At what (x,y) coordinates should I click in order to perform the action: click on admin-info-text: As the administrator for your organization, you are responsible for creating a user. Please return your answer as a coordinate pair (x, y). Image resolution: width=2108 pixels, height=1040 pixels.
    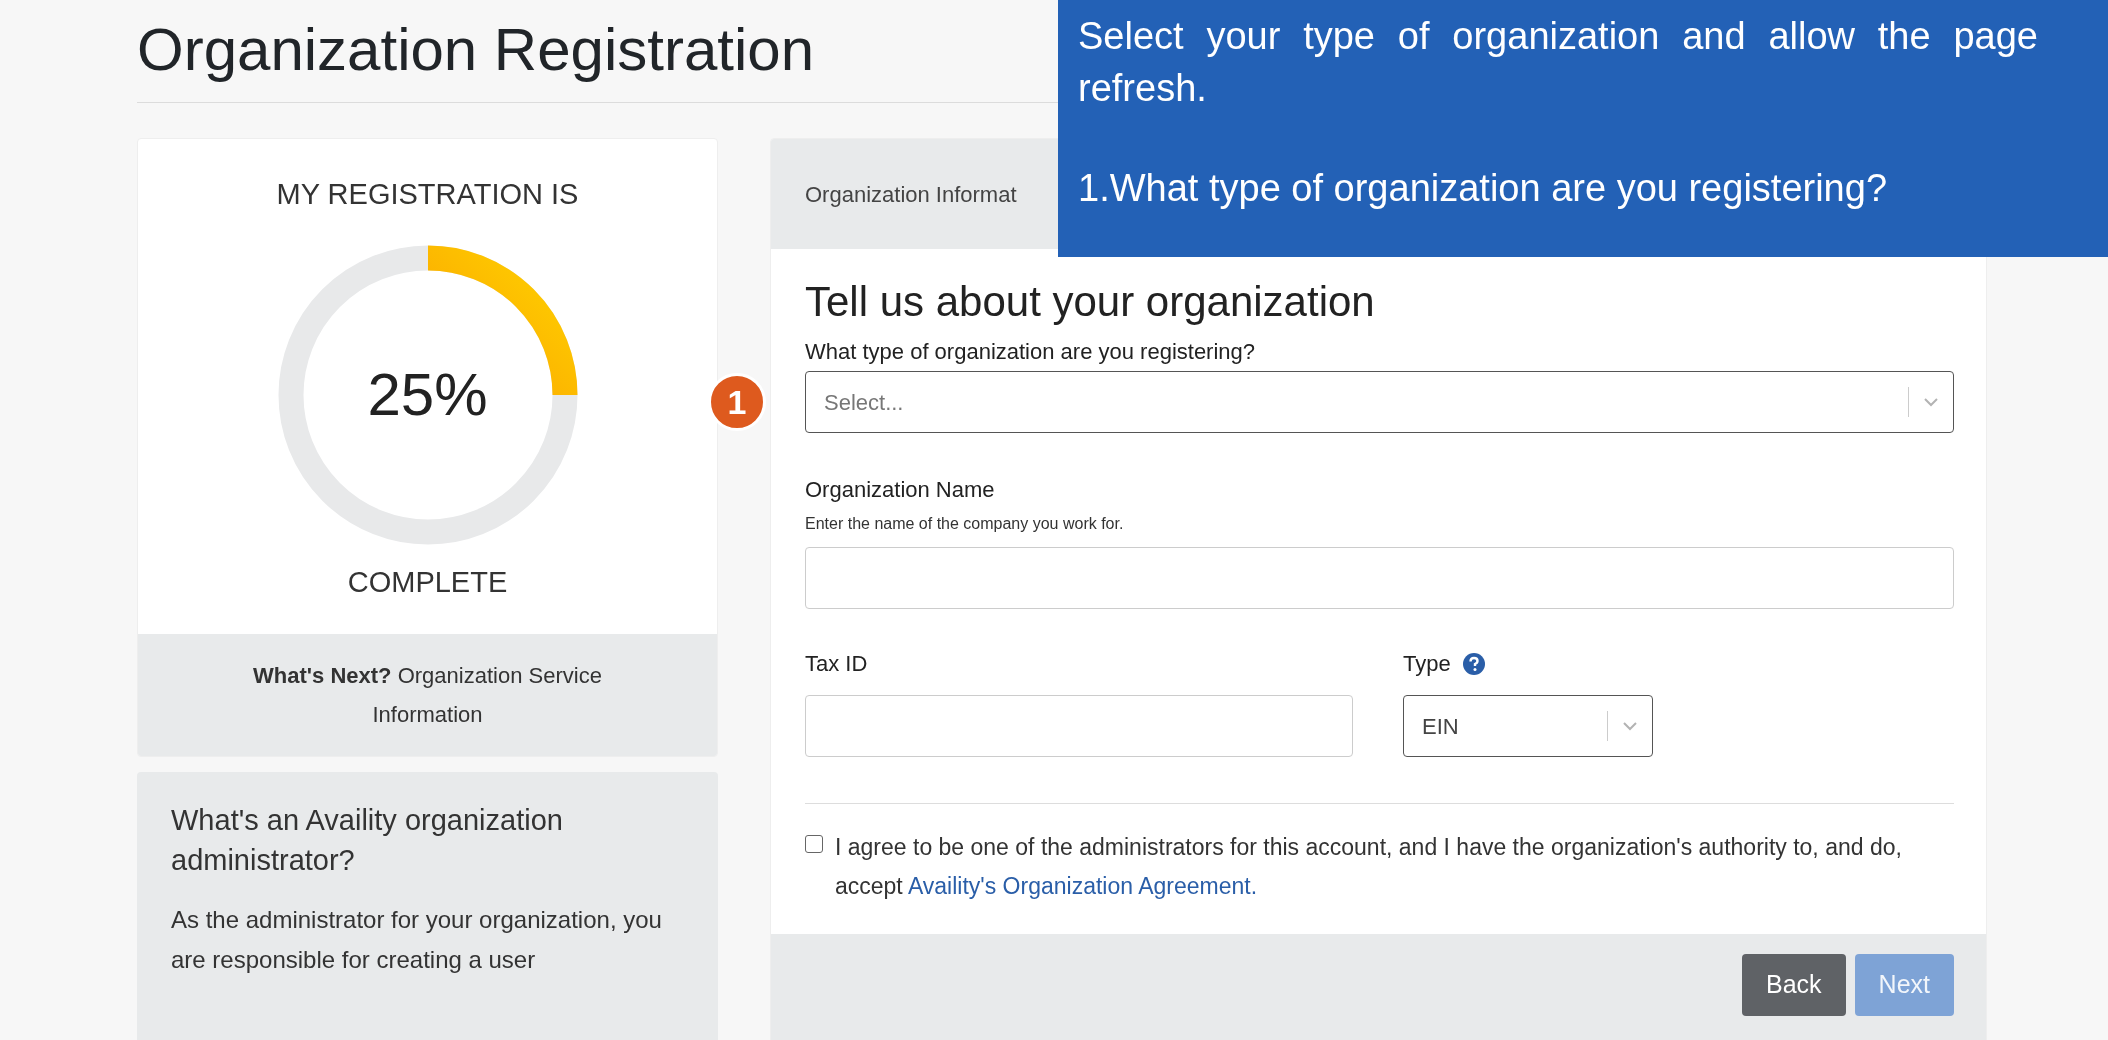
    Looking at the image, I should click on (417, 940).